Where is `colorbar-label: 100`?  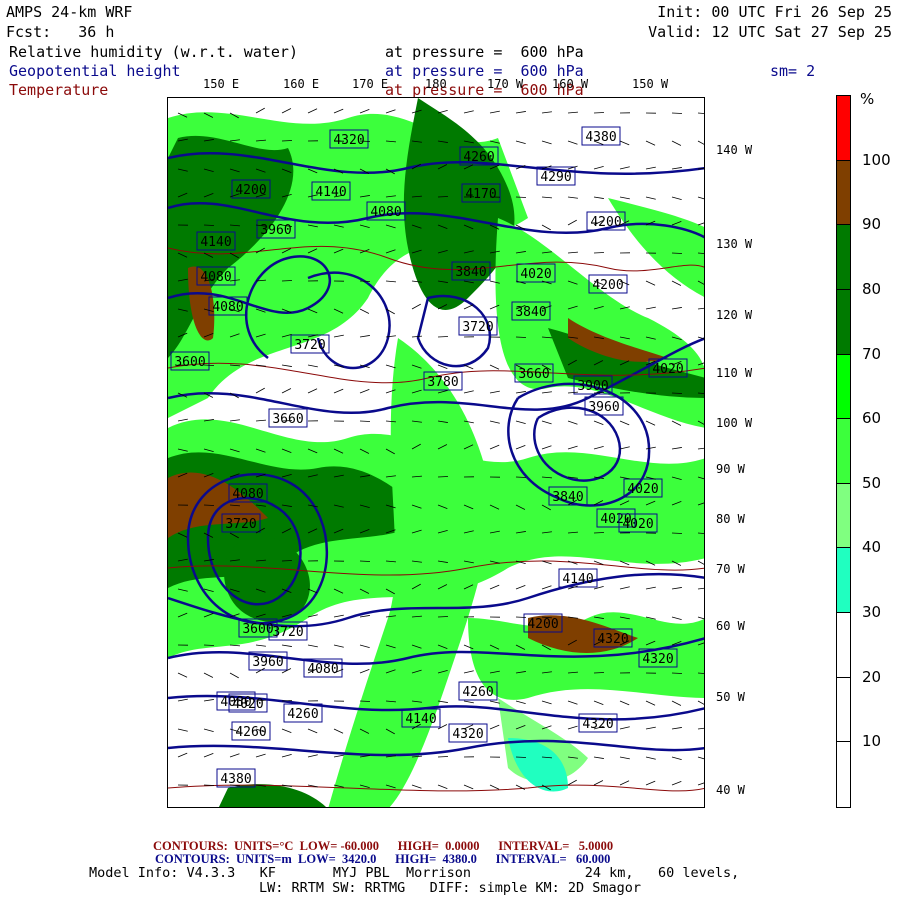 colorbar-label: 100 is located at coordinates (876, 159).